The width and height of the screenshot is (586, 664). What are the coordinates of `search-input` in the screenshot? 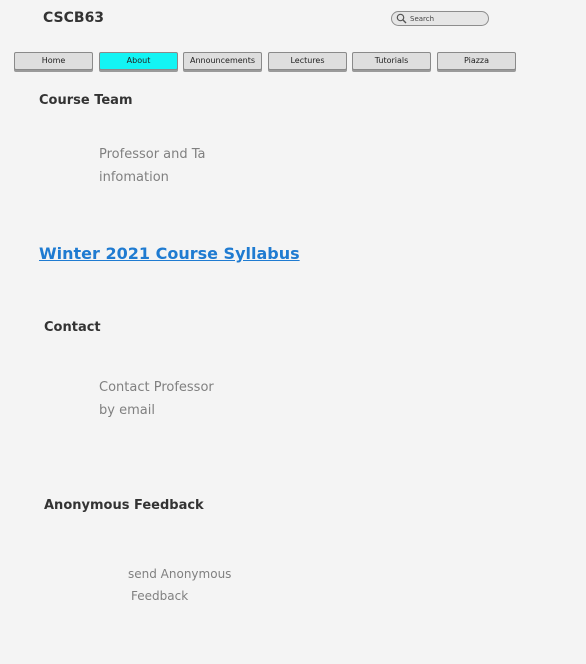 It's located at (447, 18).